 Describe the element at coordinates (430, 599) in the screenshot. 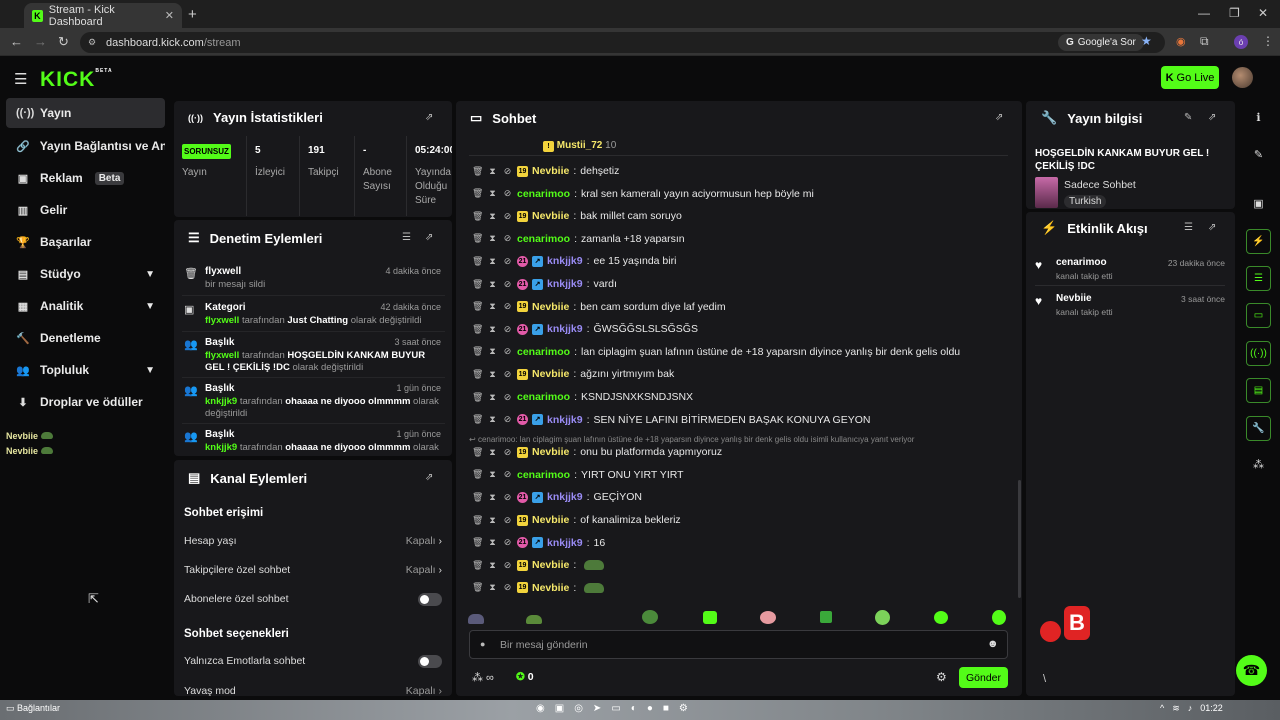

I see `subs-only-toggle` at that location.